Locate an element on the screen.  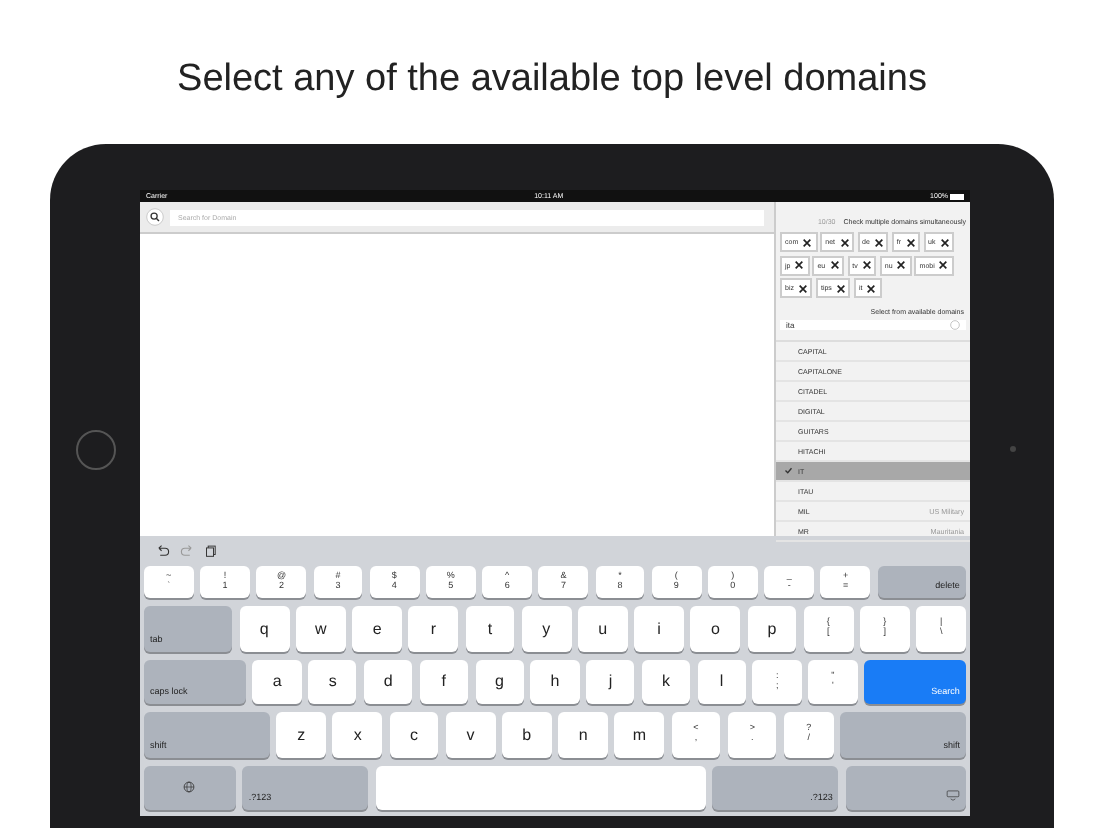
keyboard-key: q is located at coordinates (264, 628).